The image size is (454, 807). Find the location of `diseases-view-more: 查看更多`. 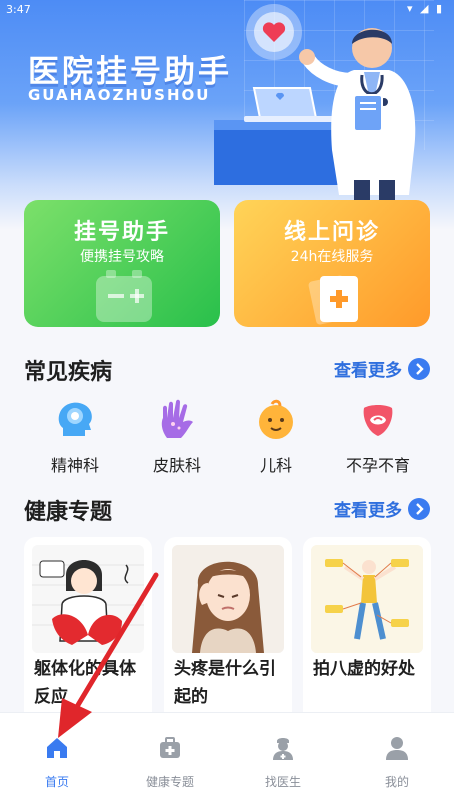

diseases-view-more: 查看更多 is located at coordinates (382, 368).